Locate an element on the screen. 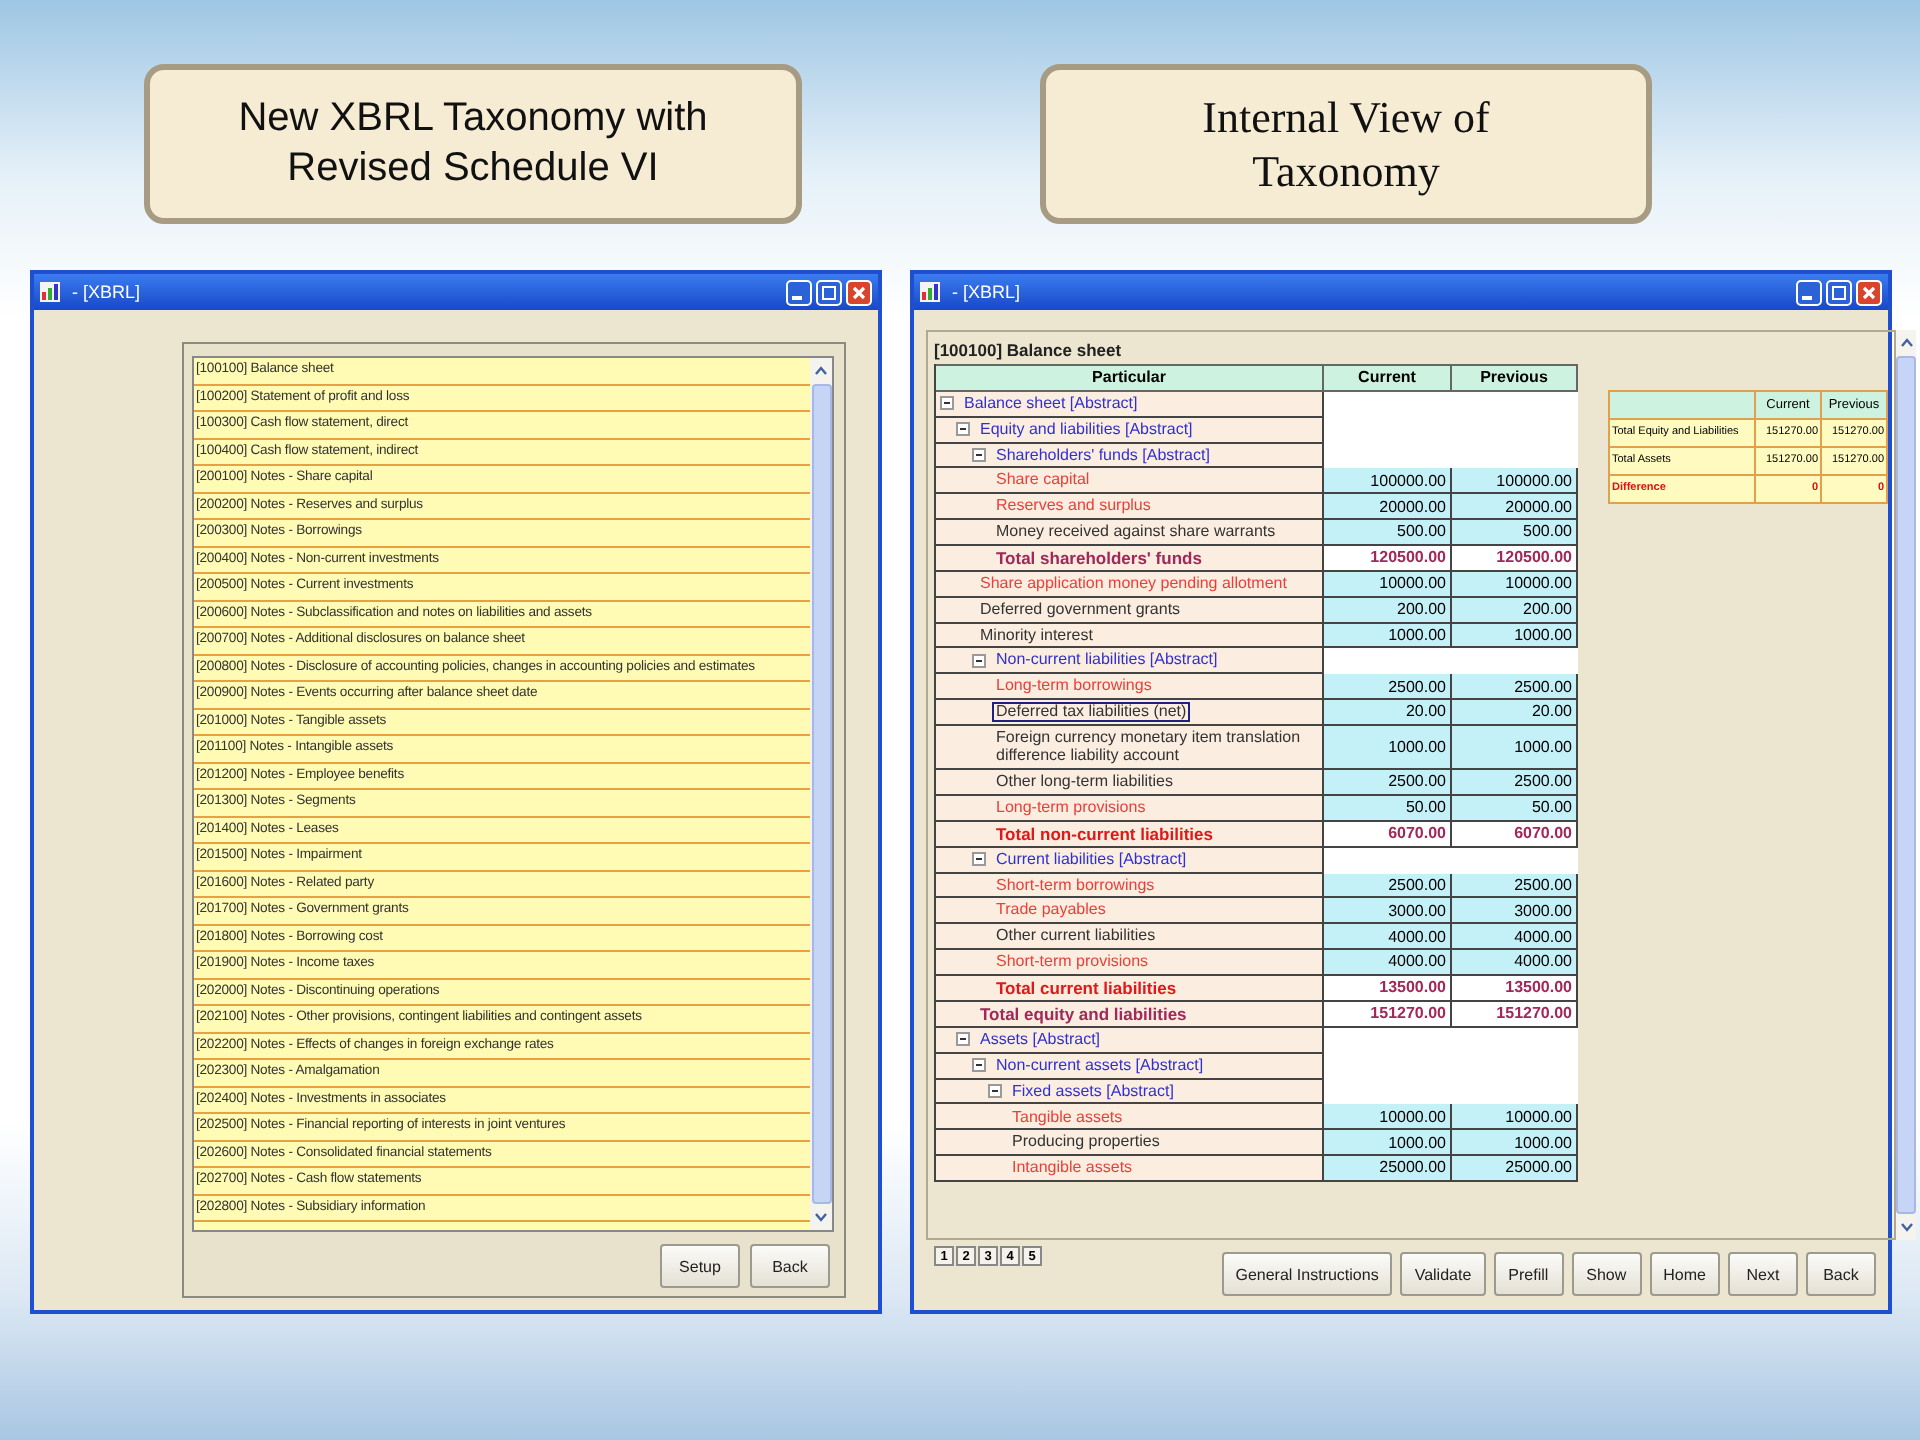 The height and width of the screenshot is (1440, 1920). tree-row: Other current liabilities is located at coordinates (1130, 937).